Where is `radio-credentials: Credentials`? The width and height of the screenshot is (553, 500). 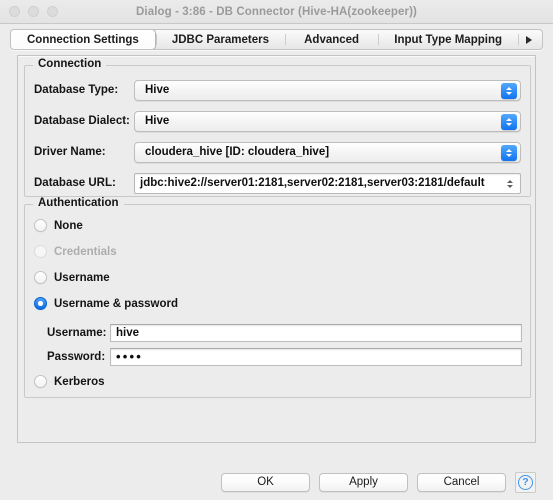 radio-credentials: Credentials is located at coordinates (75, 251).